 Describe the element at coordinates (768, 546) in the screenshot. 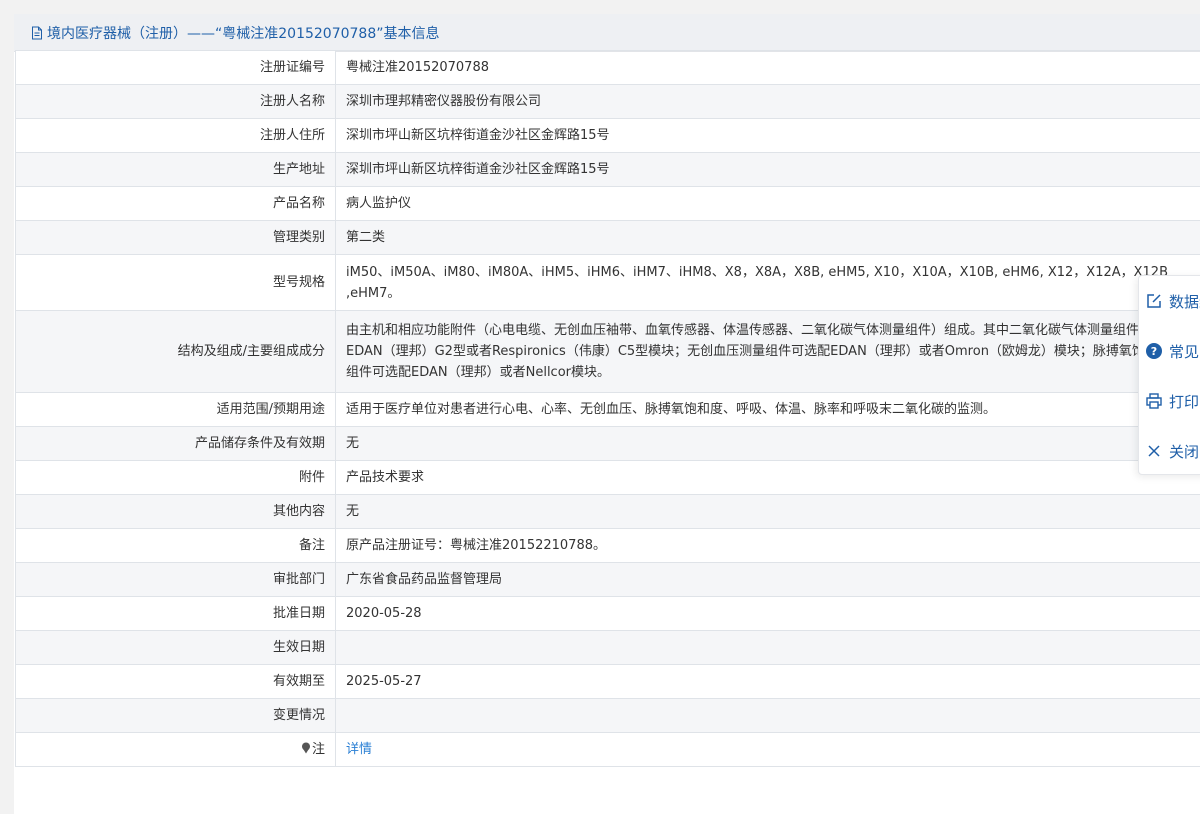

I see `row-value: 原产品注册证号：粤械注准20152210788。` at that location.